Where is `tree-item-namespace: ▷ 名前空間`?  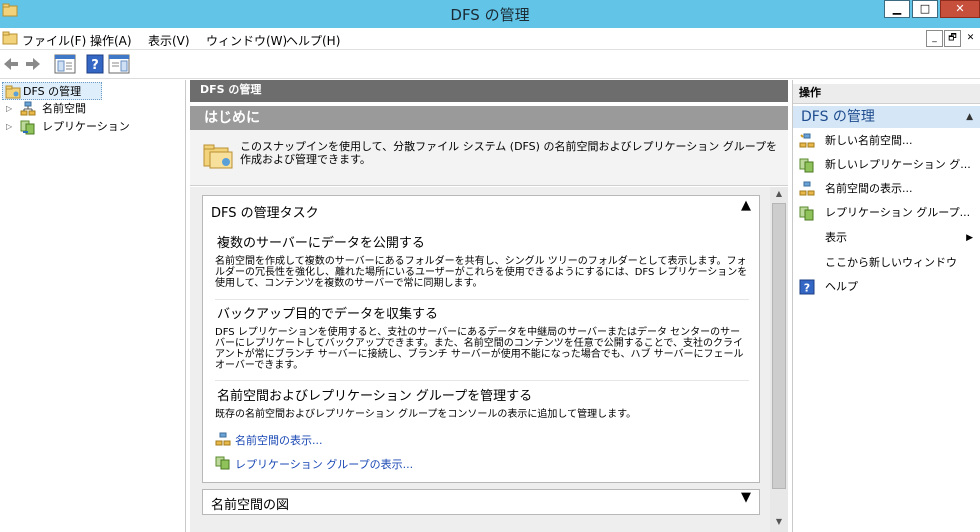 tree-item-namespace: ▷ 名前空間 is located at coordinates (91, 109).